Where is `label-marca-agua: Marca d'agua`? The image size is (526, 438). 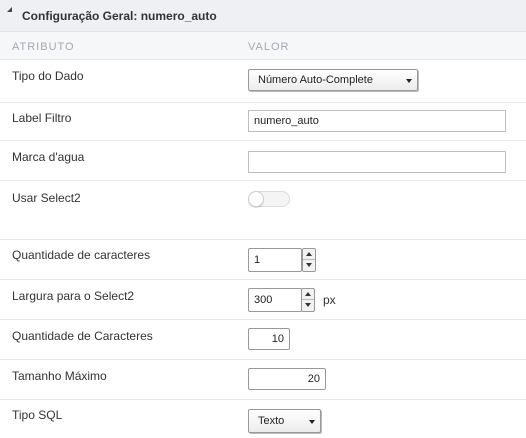
label-marca-agua: Marca d'agua is located at coordinates (48, 157).